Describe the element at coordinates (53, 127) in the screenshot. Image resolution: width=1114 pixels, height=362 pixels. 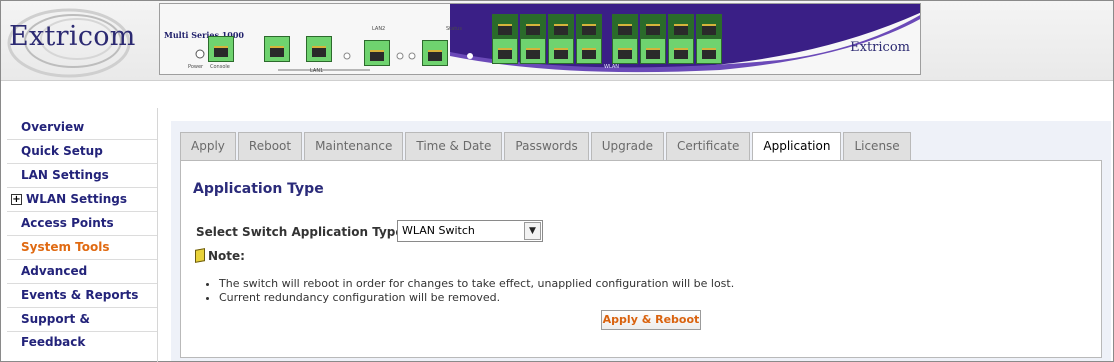
I see `sidebar-item-label: Overview` at that location.